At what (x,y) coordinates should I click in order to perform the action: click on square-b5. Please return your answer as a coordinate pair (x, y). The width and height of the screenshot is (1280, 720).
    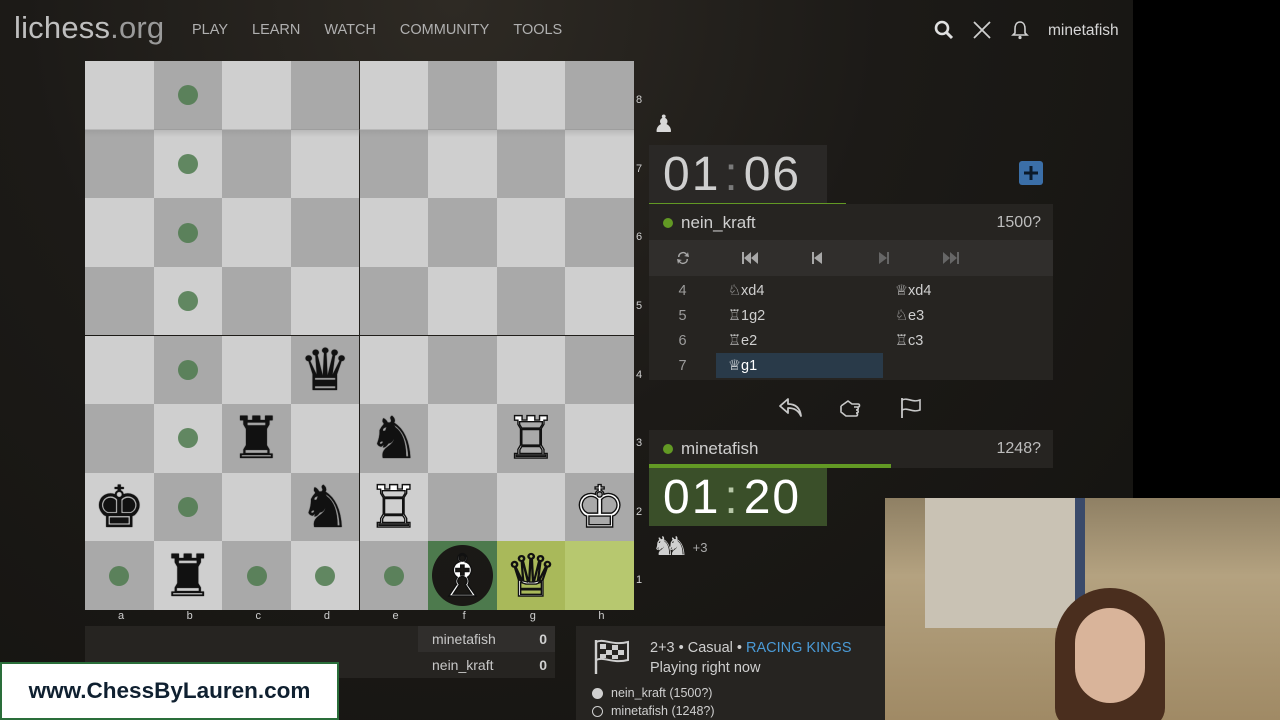
    Looking at the image, I should click on (188, 301).